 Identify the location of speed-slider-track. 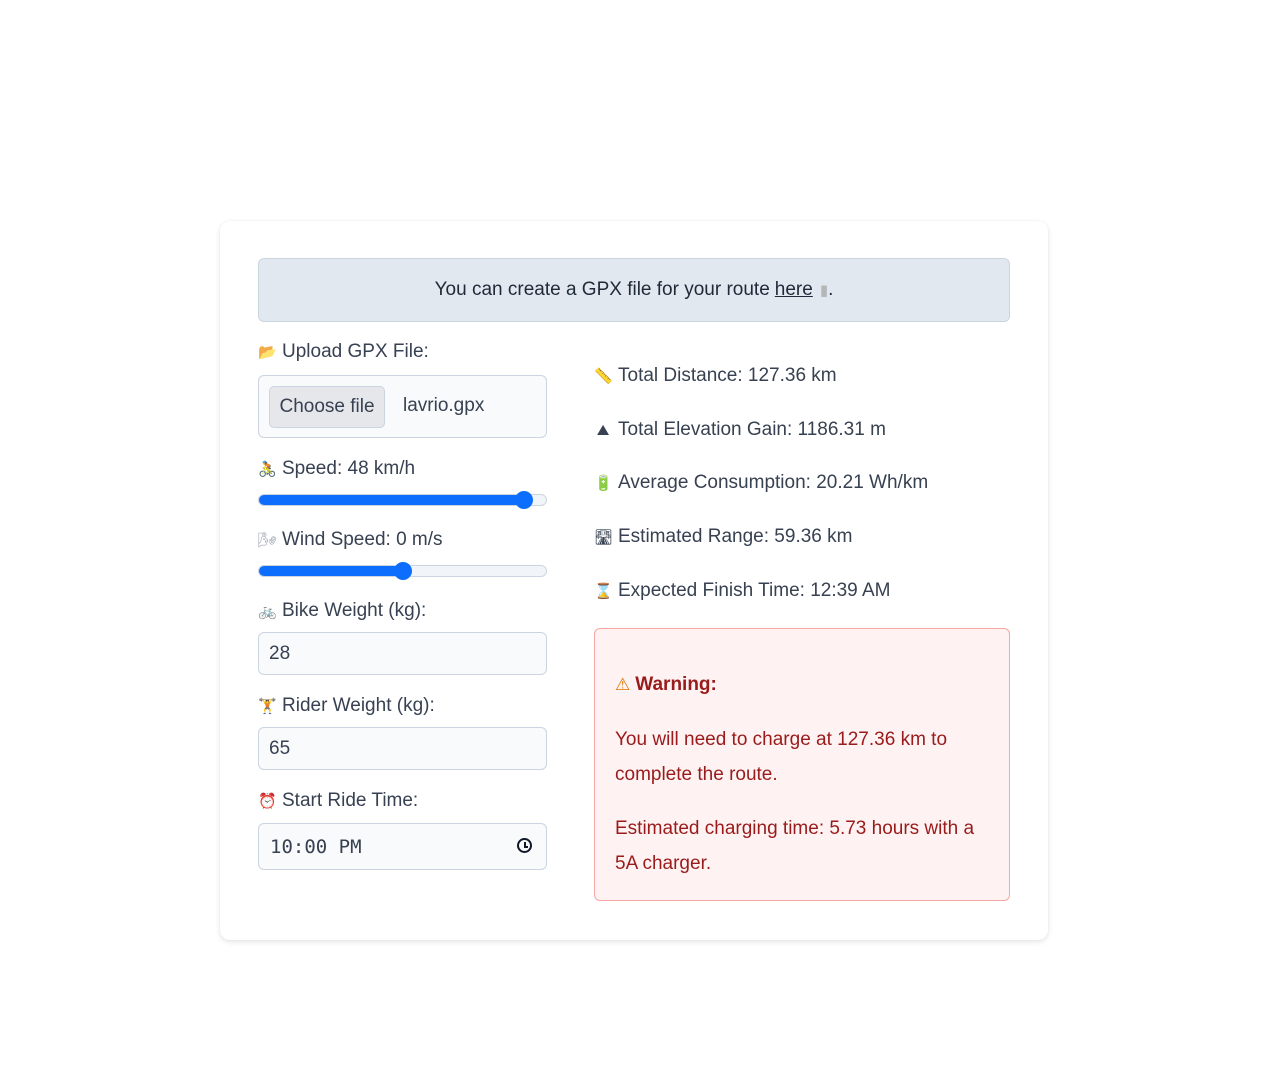
(402, 500).